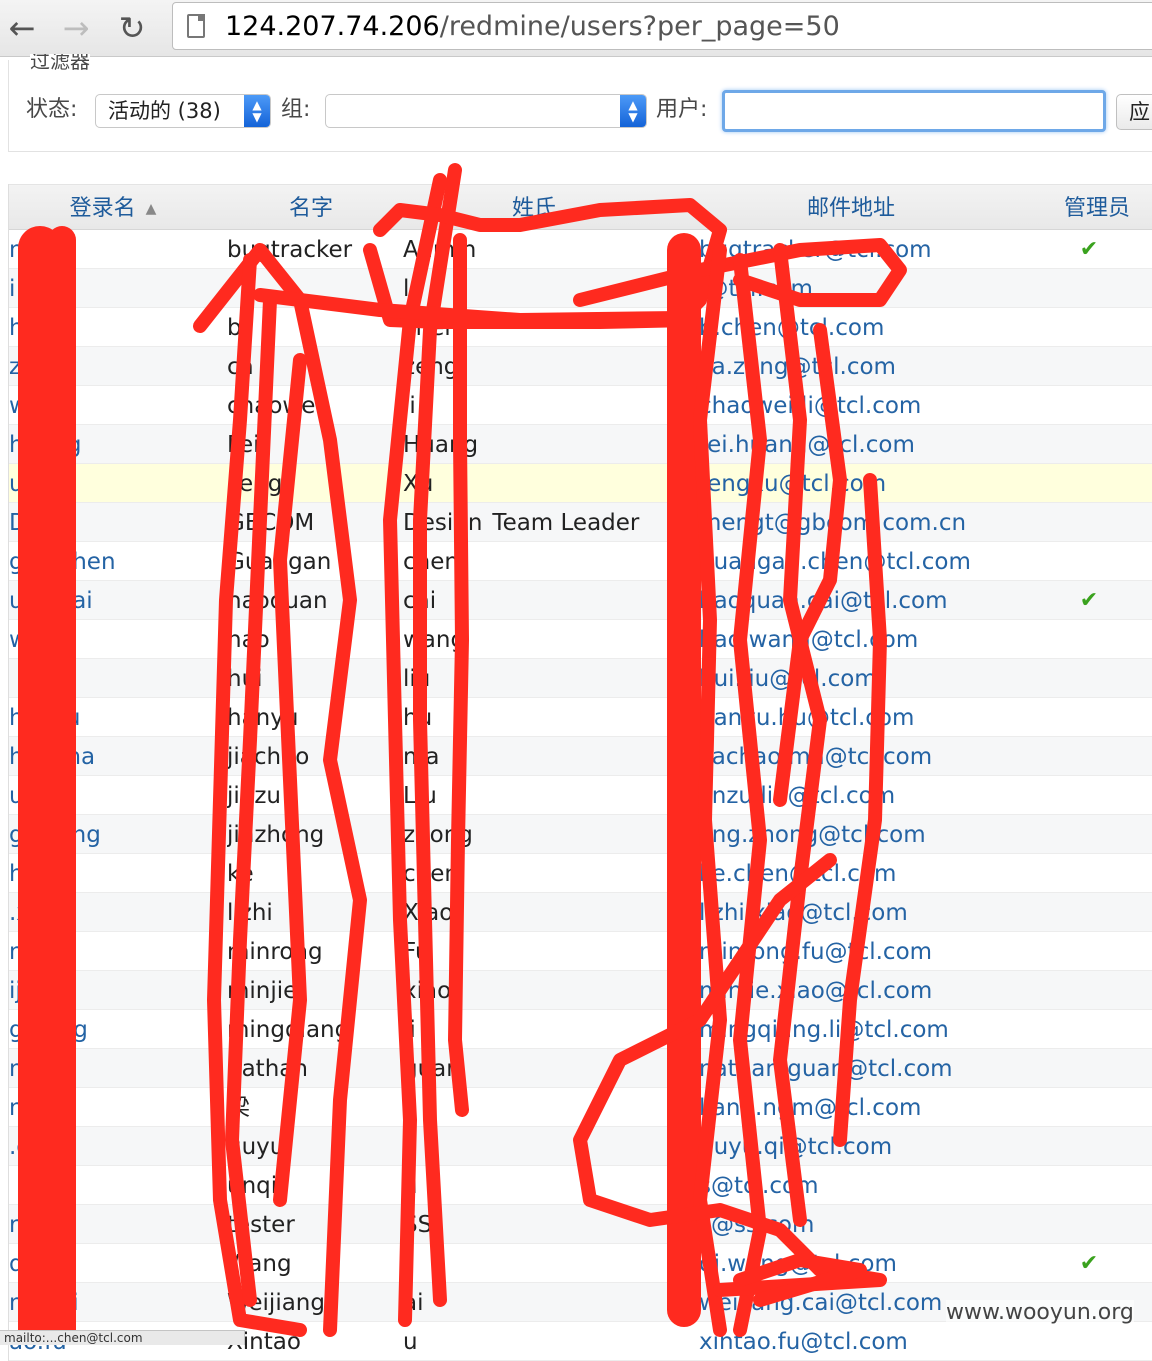  I want to click on email-link: chaowei.li@tcl.com, so click(869, 405).